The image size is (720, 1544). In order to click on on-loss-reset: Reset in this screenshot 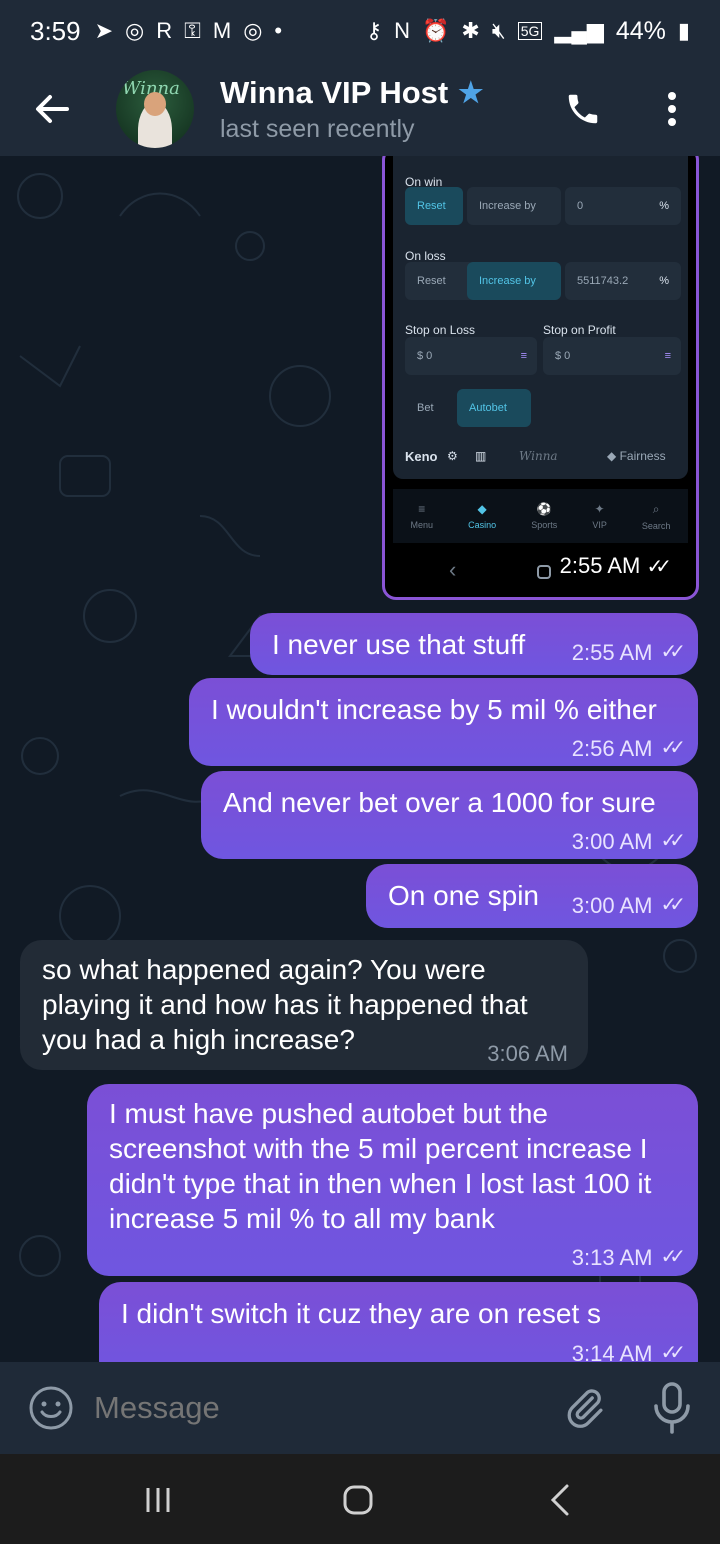, I will do `click(440, 281)`.